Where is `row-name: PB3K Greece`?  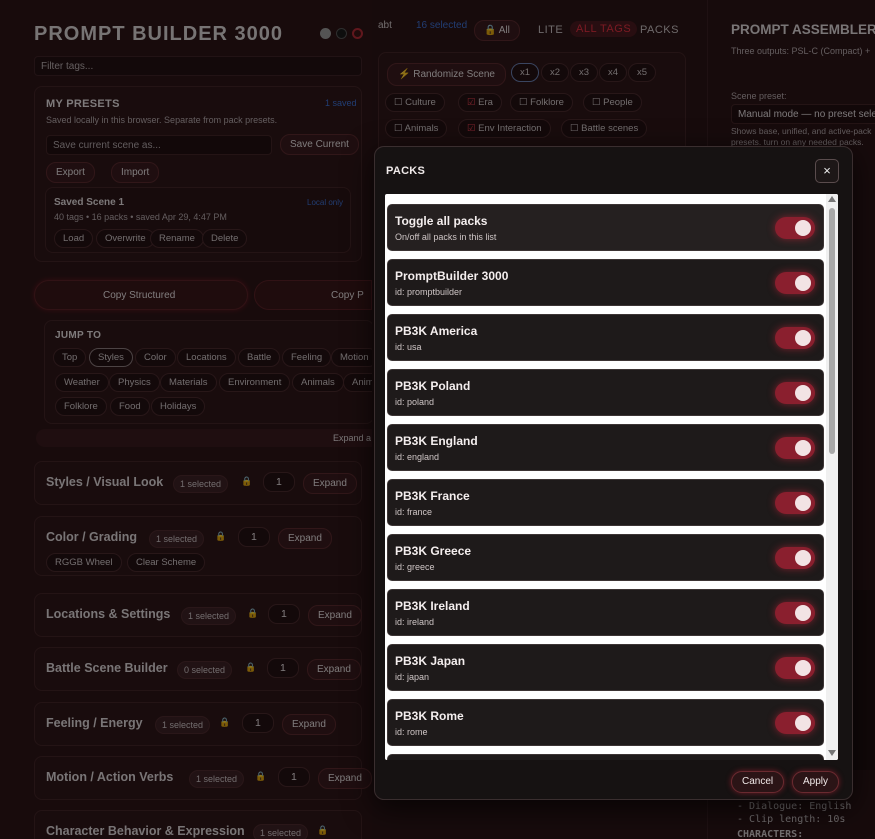 row-name: PB3K Greece is located at coordinates (433, 551).